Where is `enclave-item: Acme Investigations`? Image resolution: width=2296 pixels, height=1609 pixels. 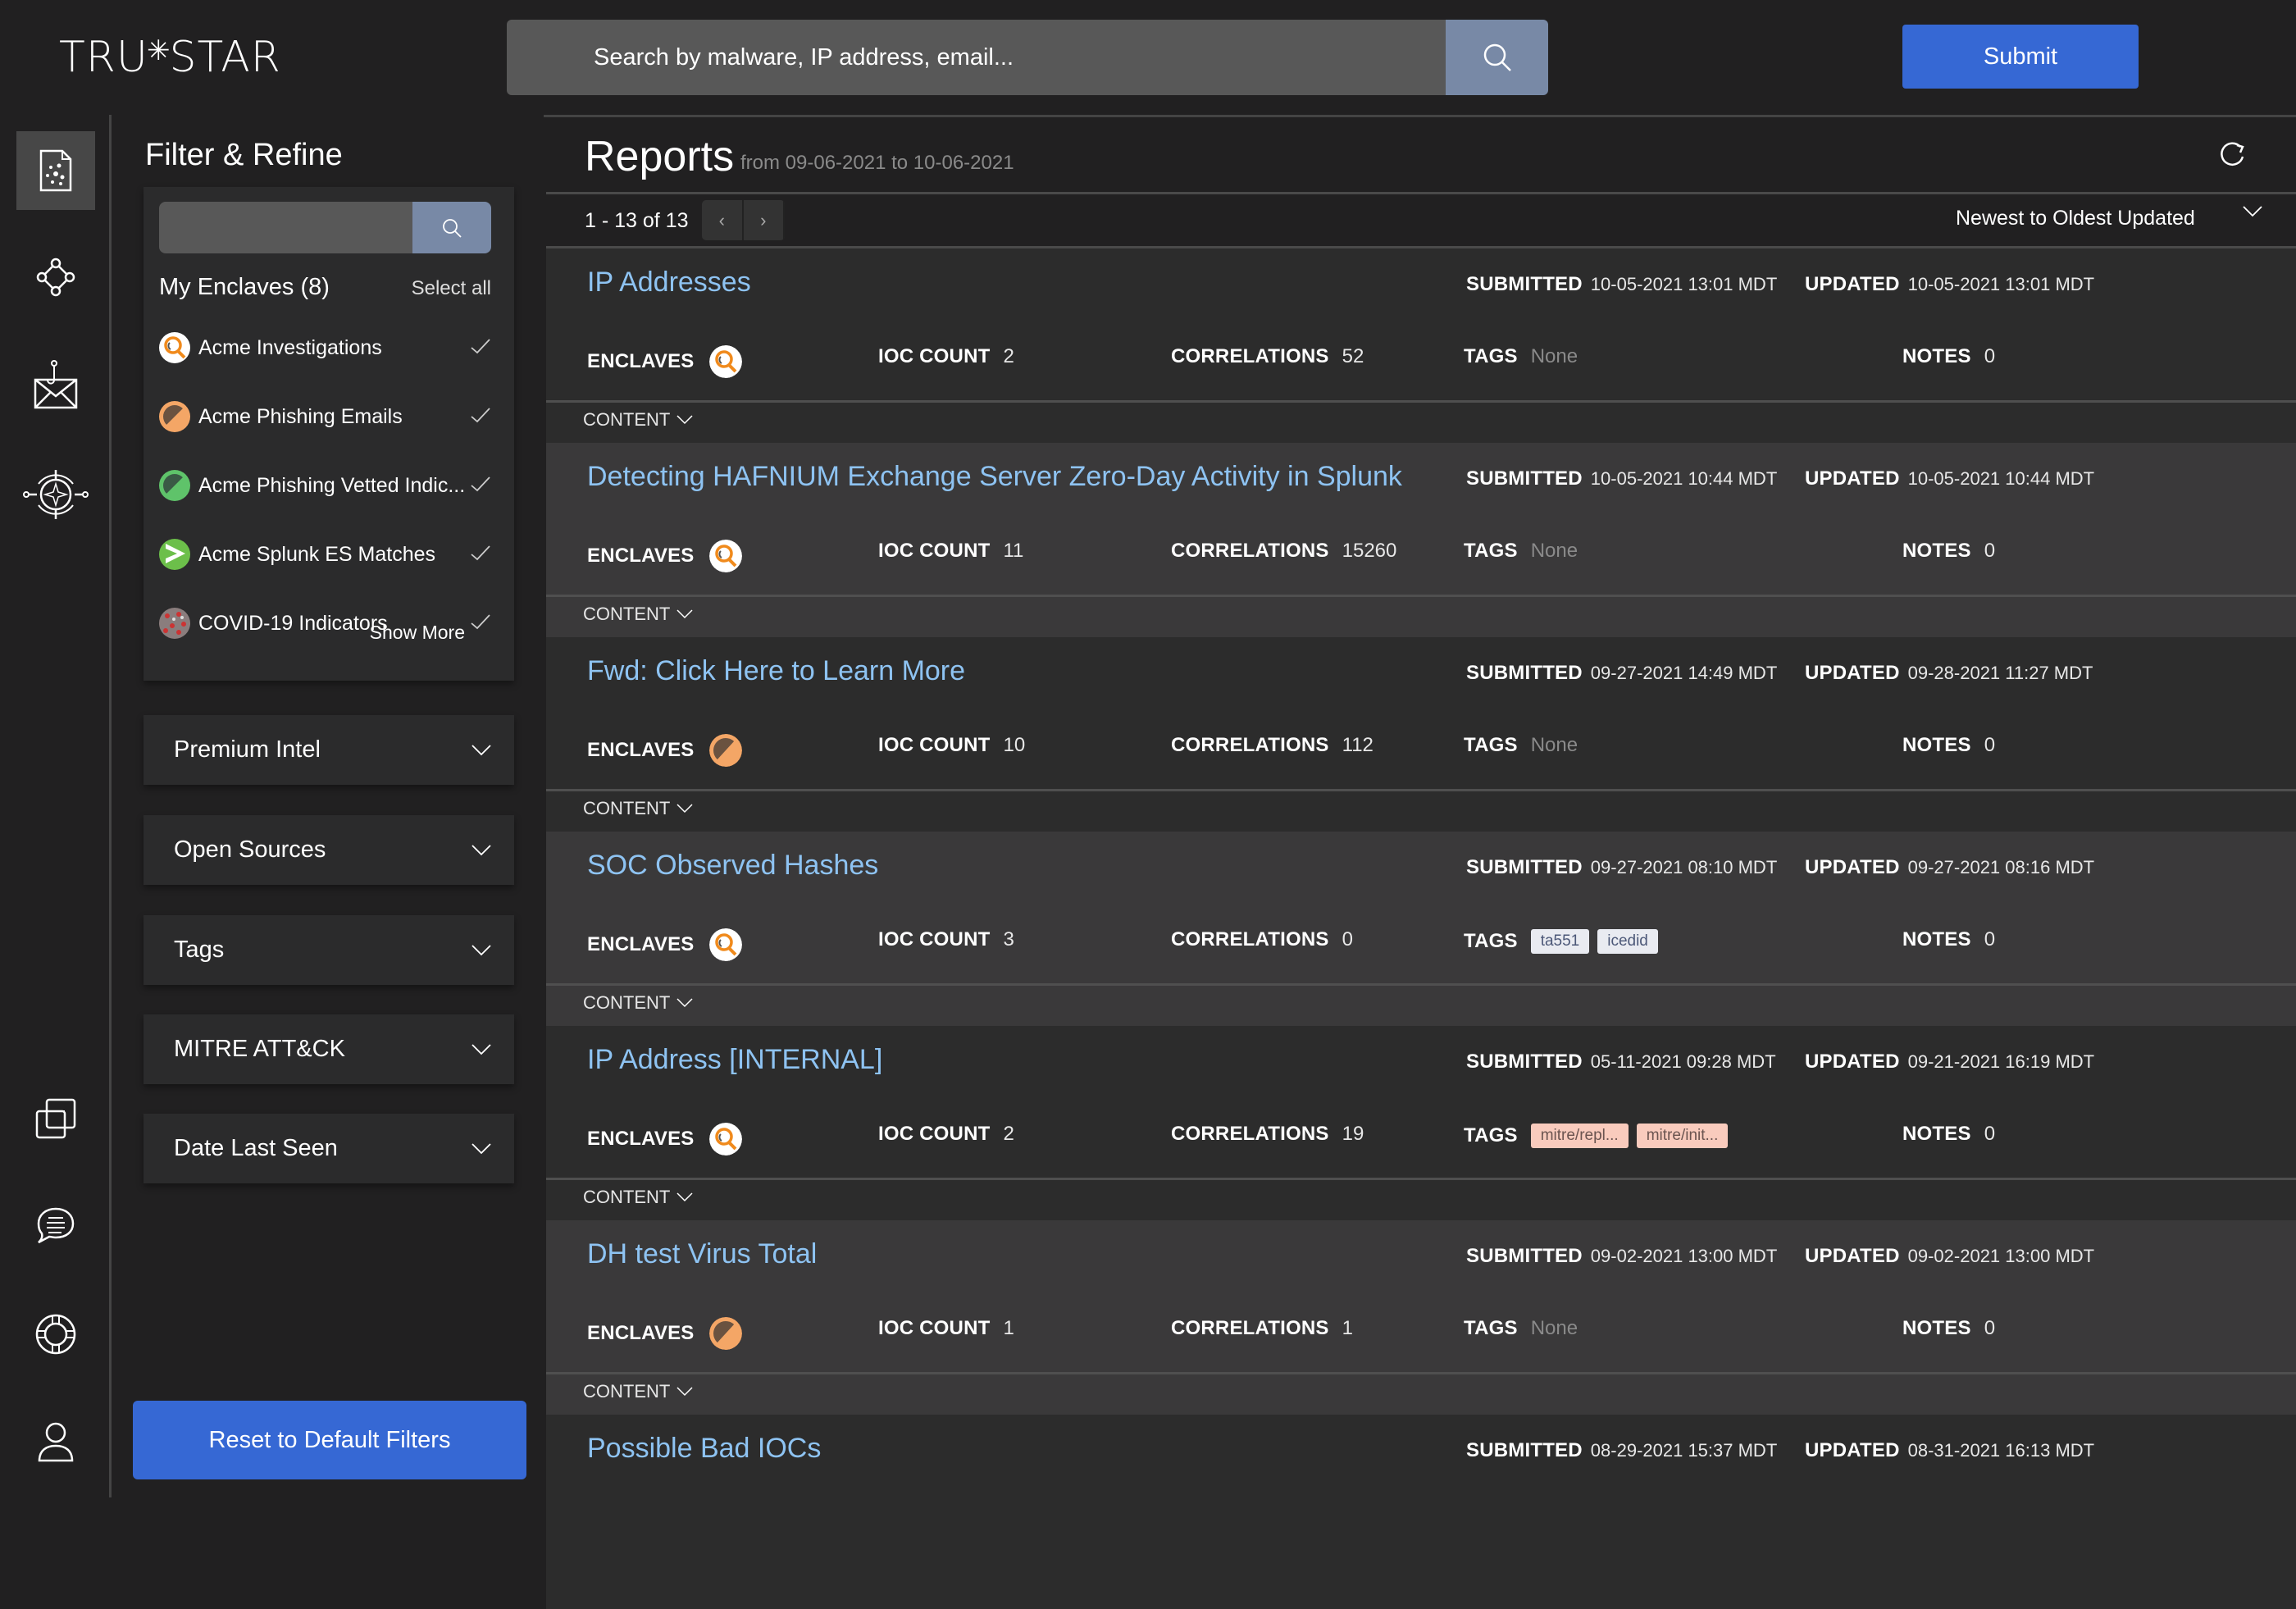 enclave-item: Acme Investigations is located at coordinates (325, 347).